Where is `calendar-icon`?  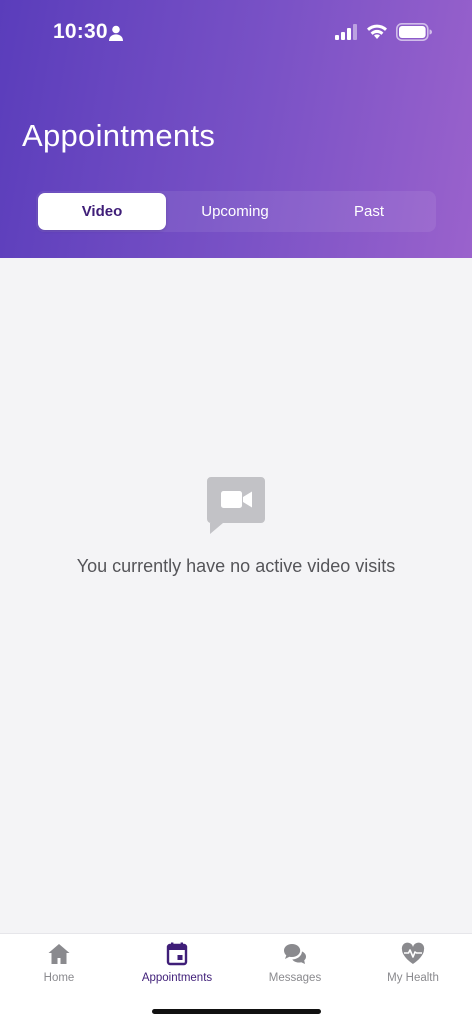 calendar-icon is located at coordinates (177, 954).